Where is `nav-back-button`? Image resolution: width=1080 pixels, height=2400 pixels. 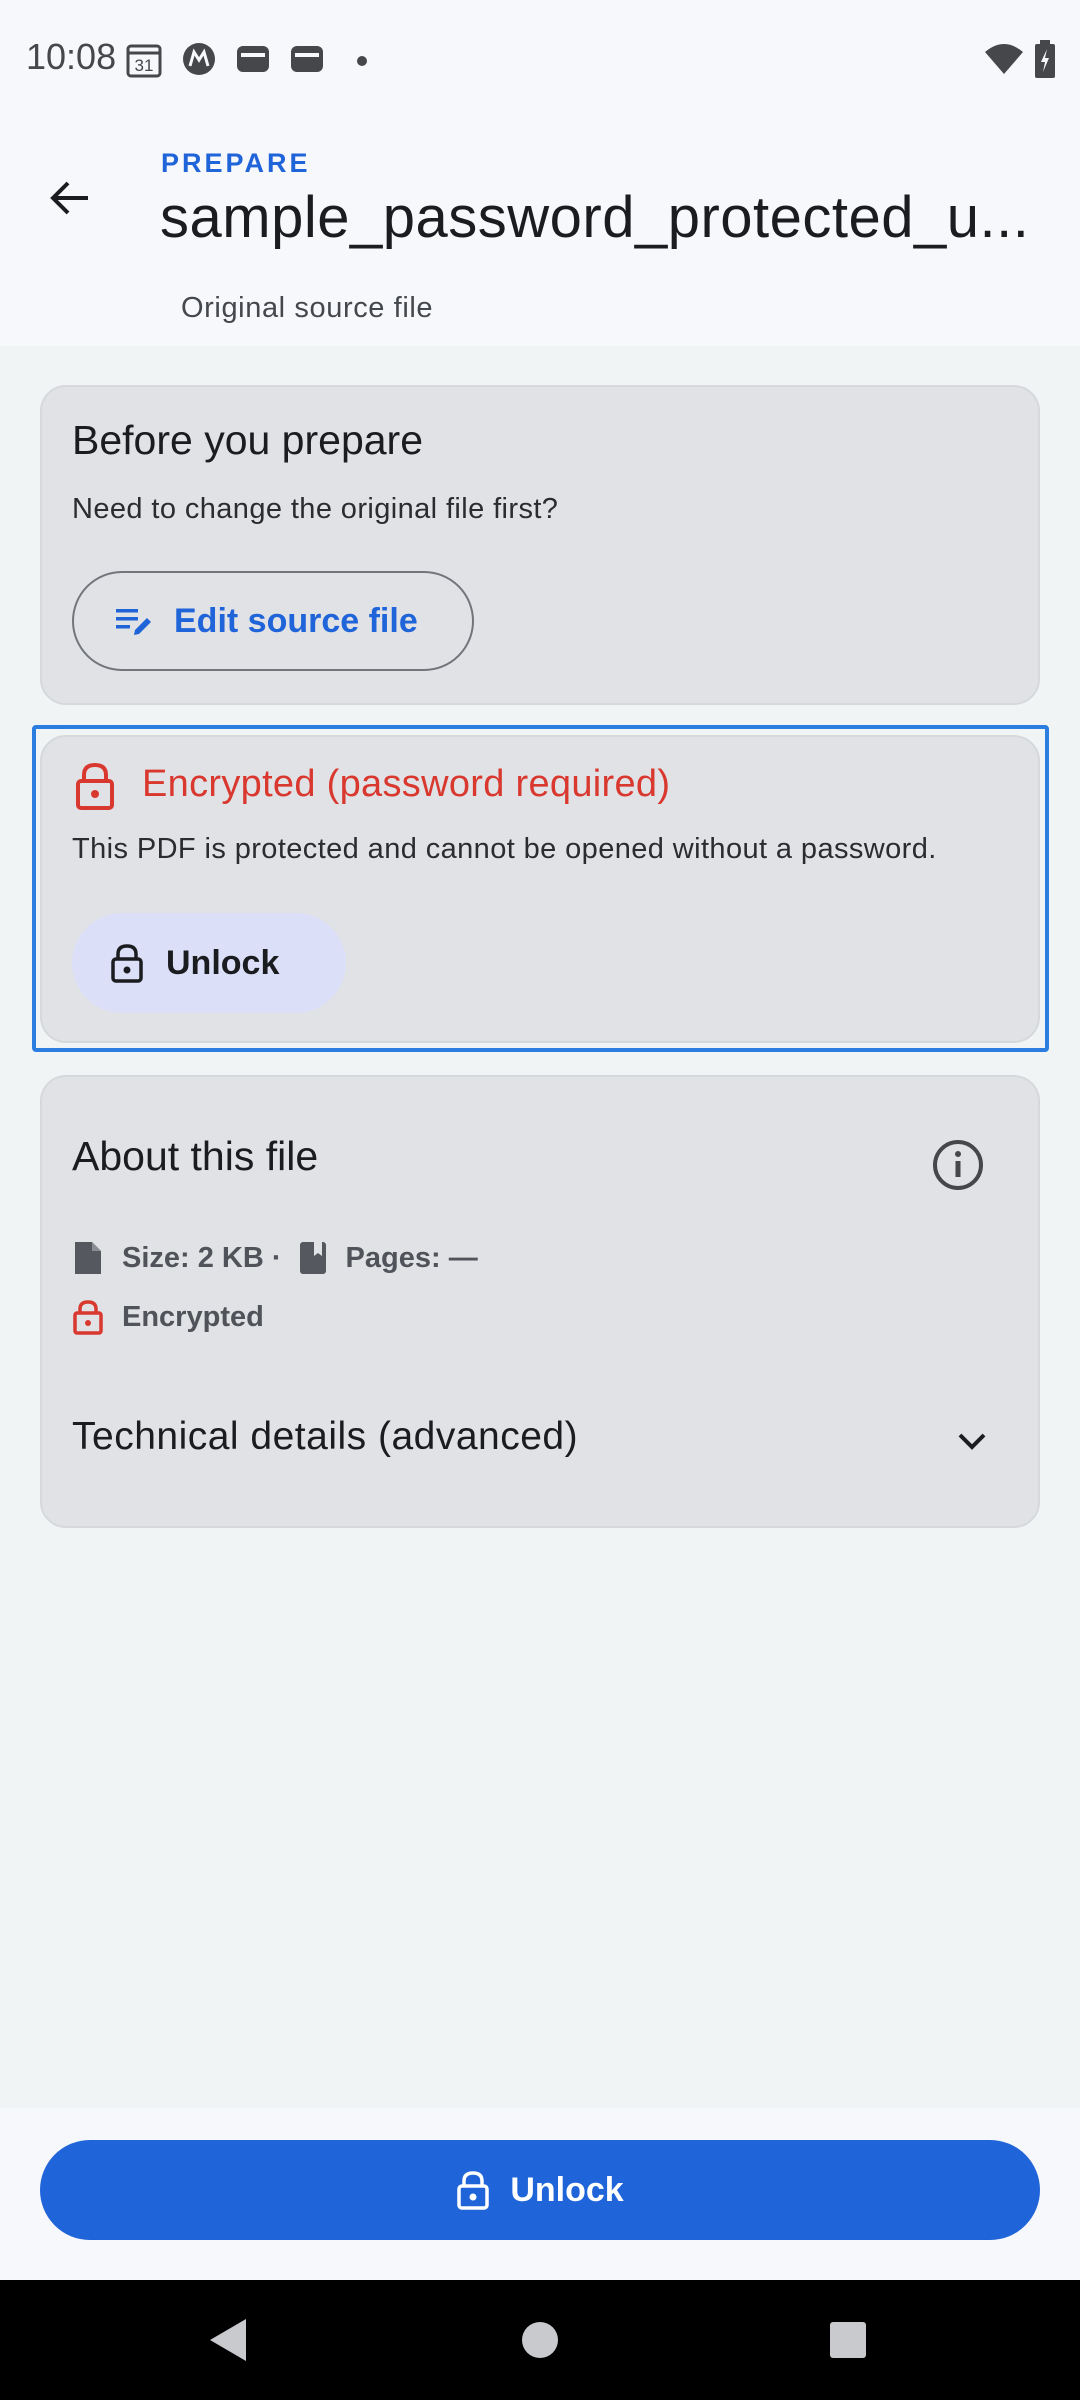 nav-back-button is located at coordinates (228, 2340).